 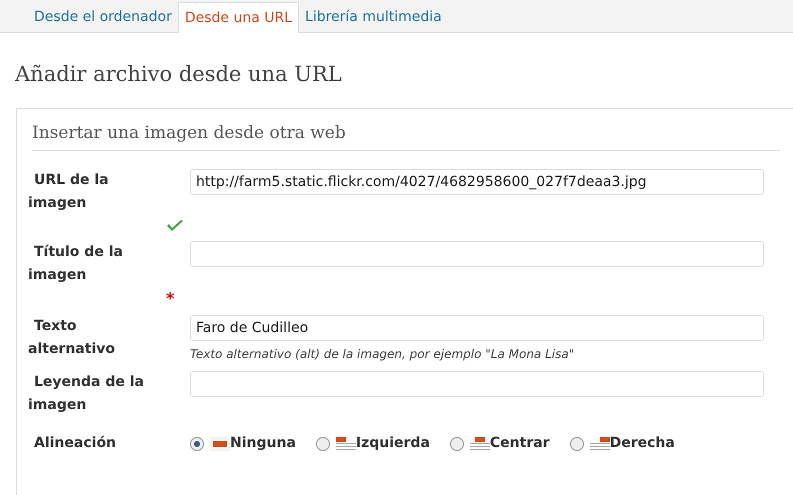 I want to click on alignment-option: Izquierda, so click(x=373, y=443).